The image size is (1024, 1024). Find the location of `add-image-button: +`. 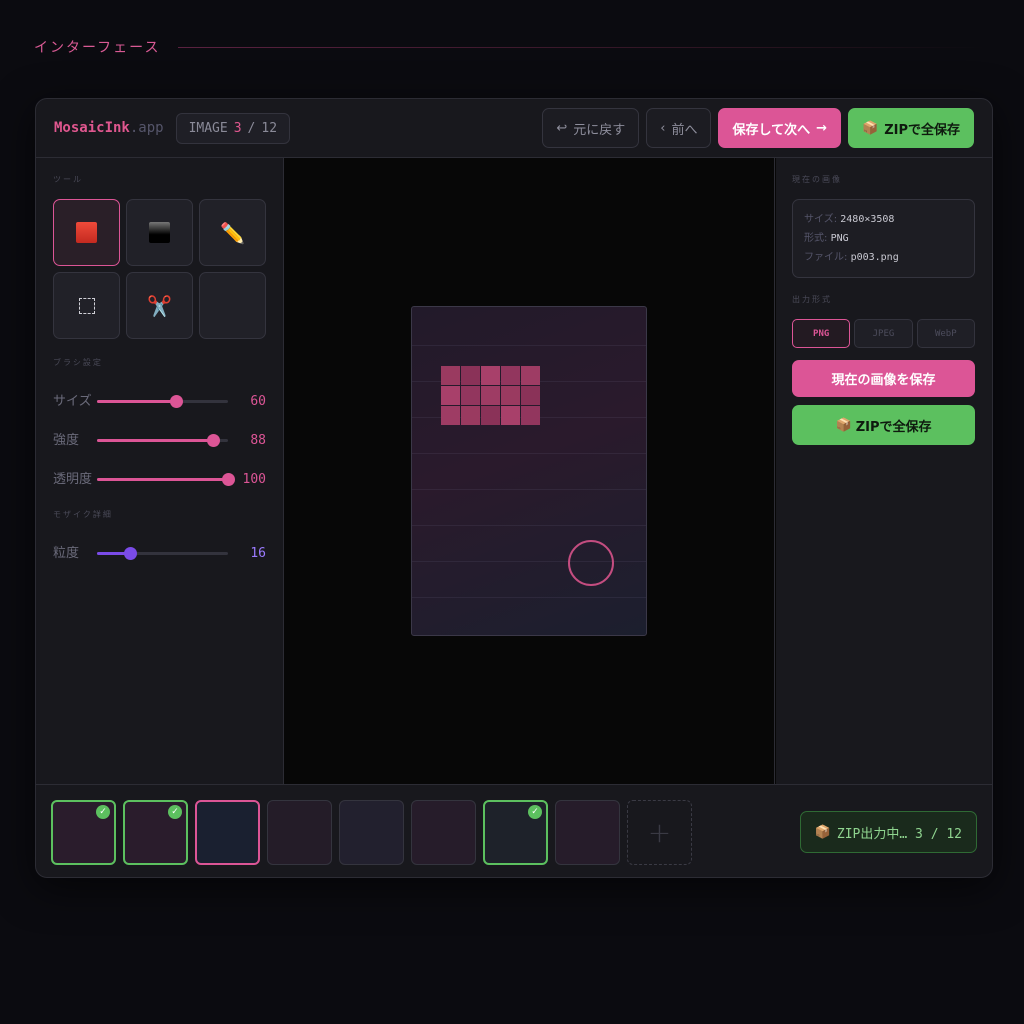

add-image-button: + is located at coordinates (659, 832).